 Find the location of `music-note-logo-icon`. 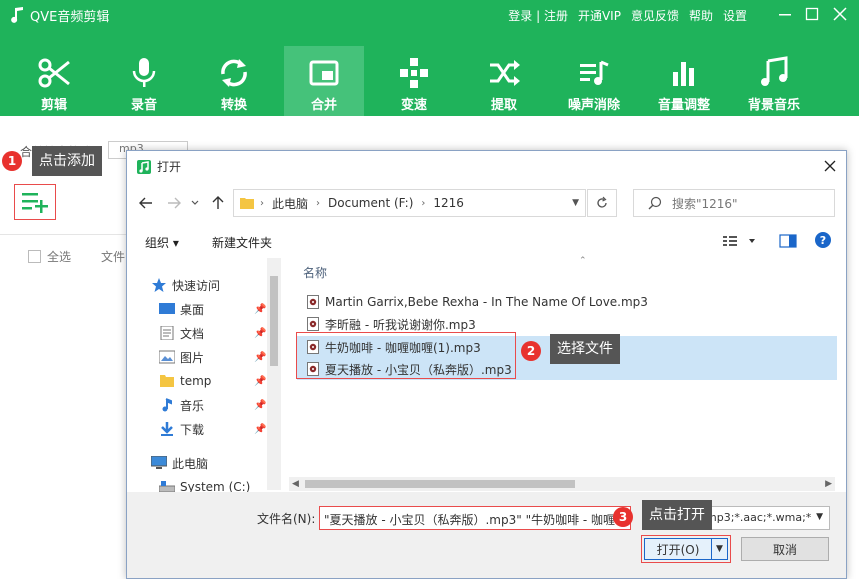

music-note-logo-icon is located at coordinates (17, 15).